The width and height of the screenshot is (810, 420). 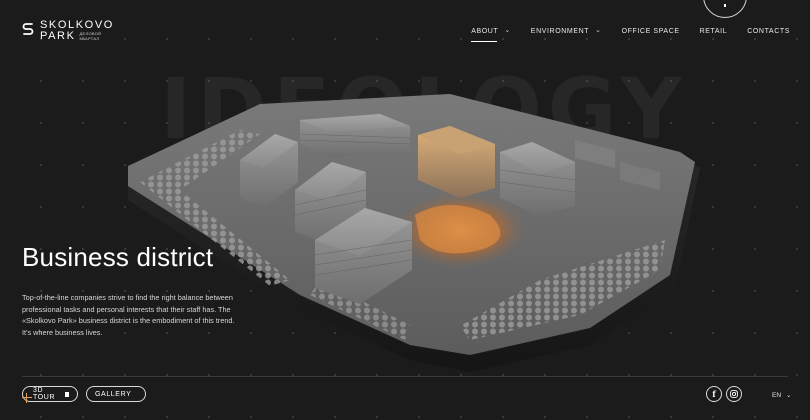 I want to click on logo-subtitle: ДЕЛОВОЙ КВАРТАЛ, so click(x=91, y=36).